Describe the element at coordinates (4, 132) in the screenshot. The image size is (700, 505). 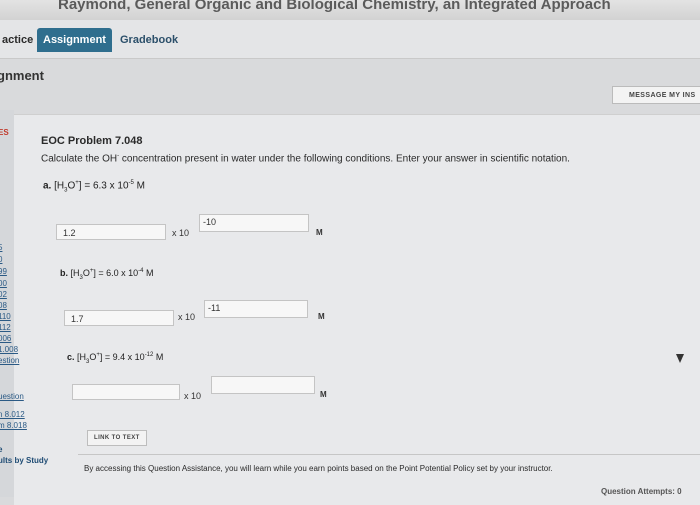
I see `sidebar-heading: ES` at that location.